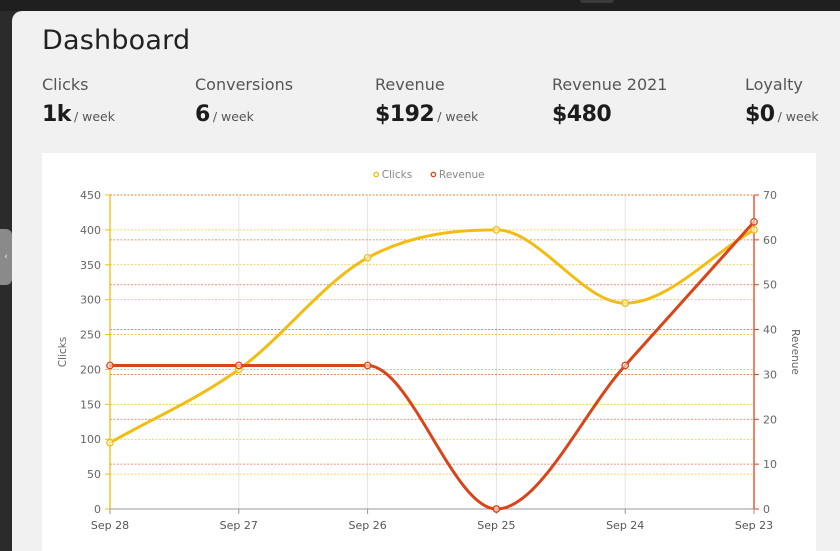 This screenshot has width=840, height=551. What do you see at coordinates (97, 509) in the screenshot?
I see `y-tick-label: 0` at bounding box center [97, 509].